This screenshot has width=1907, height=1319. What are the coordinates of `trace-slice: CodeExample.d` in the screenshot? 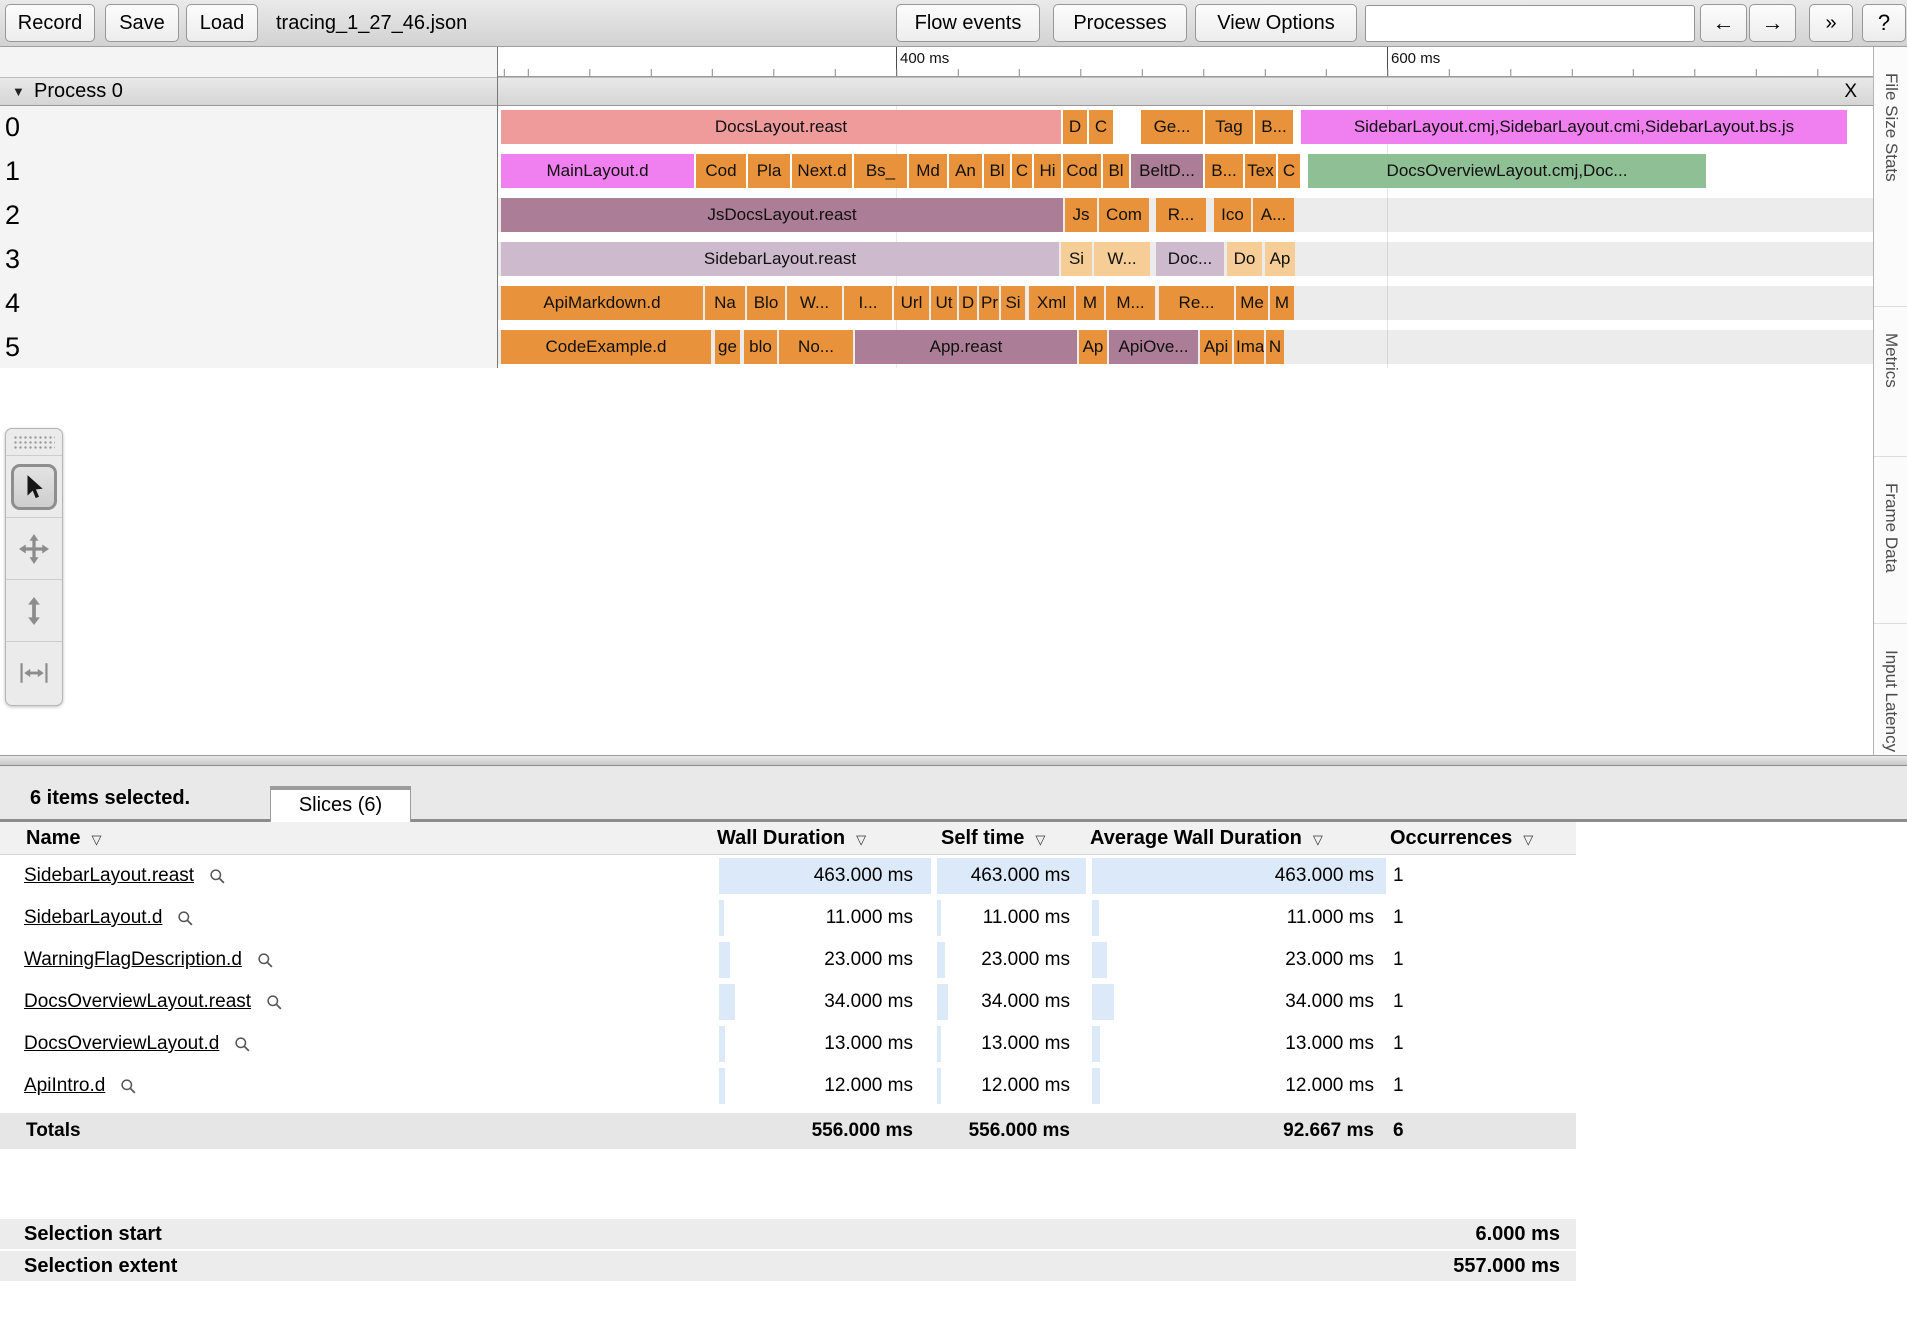 It's located at (606, 347).